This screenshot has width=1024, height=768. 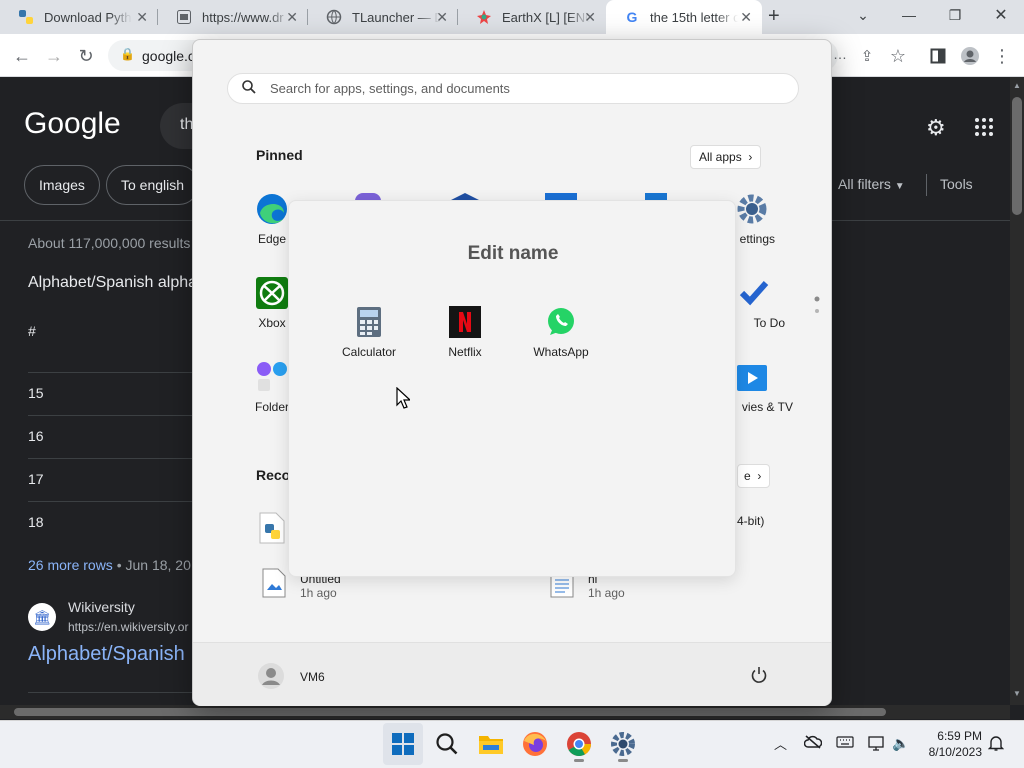 What do you see at coordinates (684, 17) in the screenshot?
I see `tab-google-active: G the 15th letter c ✕` at bounding box center [684, 17].